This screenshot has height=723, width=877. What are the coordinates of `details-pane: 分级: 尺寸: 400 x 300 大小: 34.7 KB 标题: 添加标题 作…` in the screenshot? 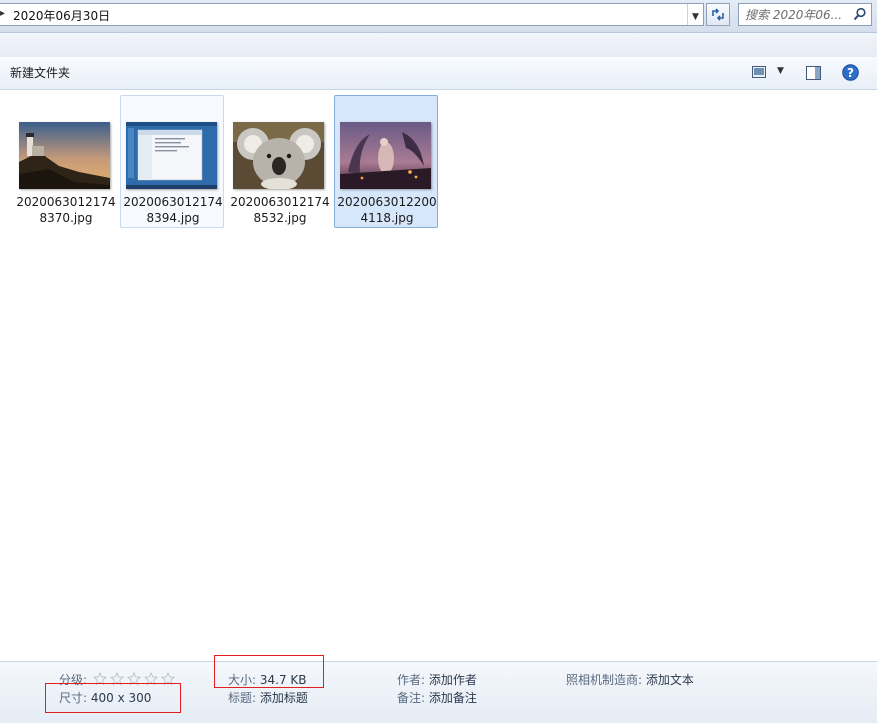 It's located at (438, 689).